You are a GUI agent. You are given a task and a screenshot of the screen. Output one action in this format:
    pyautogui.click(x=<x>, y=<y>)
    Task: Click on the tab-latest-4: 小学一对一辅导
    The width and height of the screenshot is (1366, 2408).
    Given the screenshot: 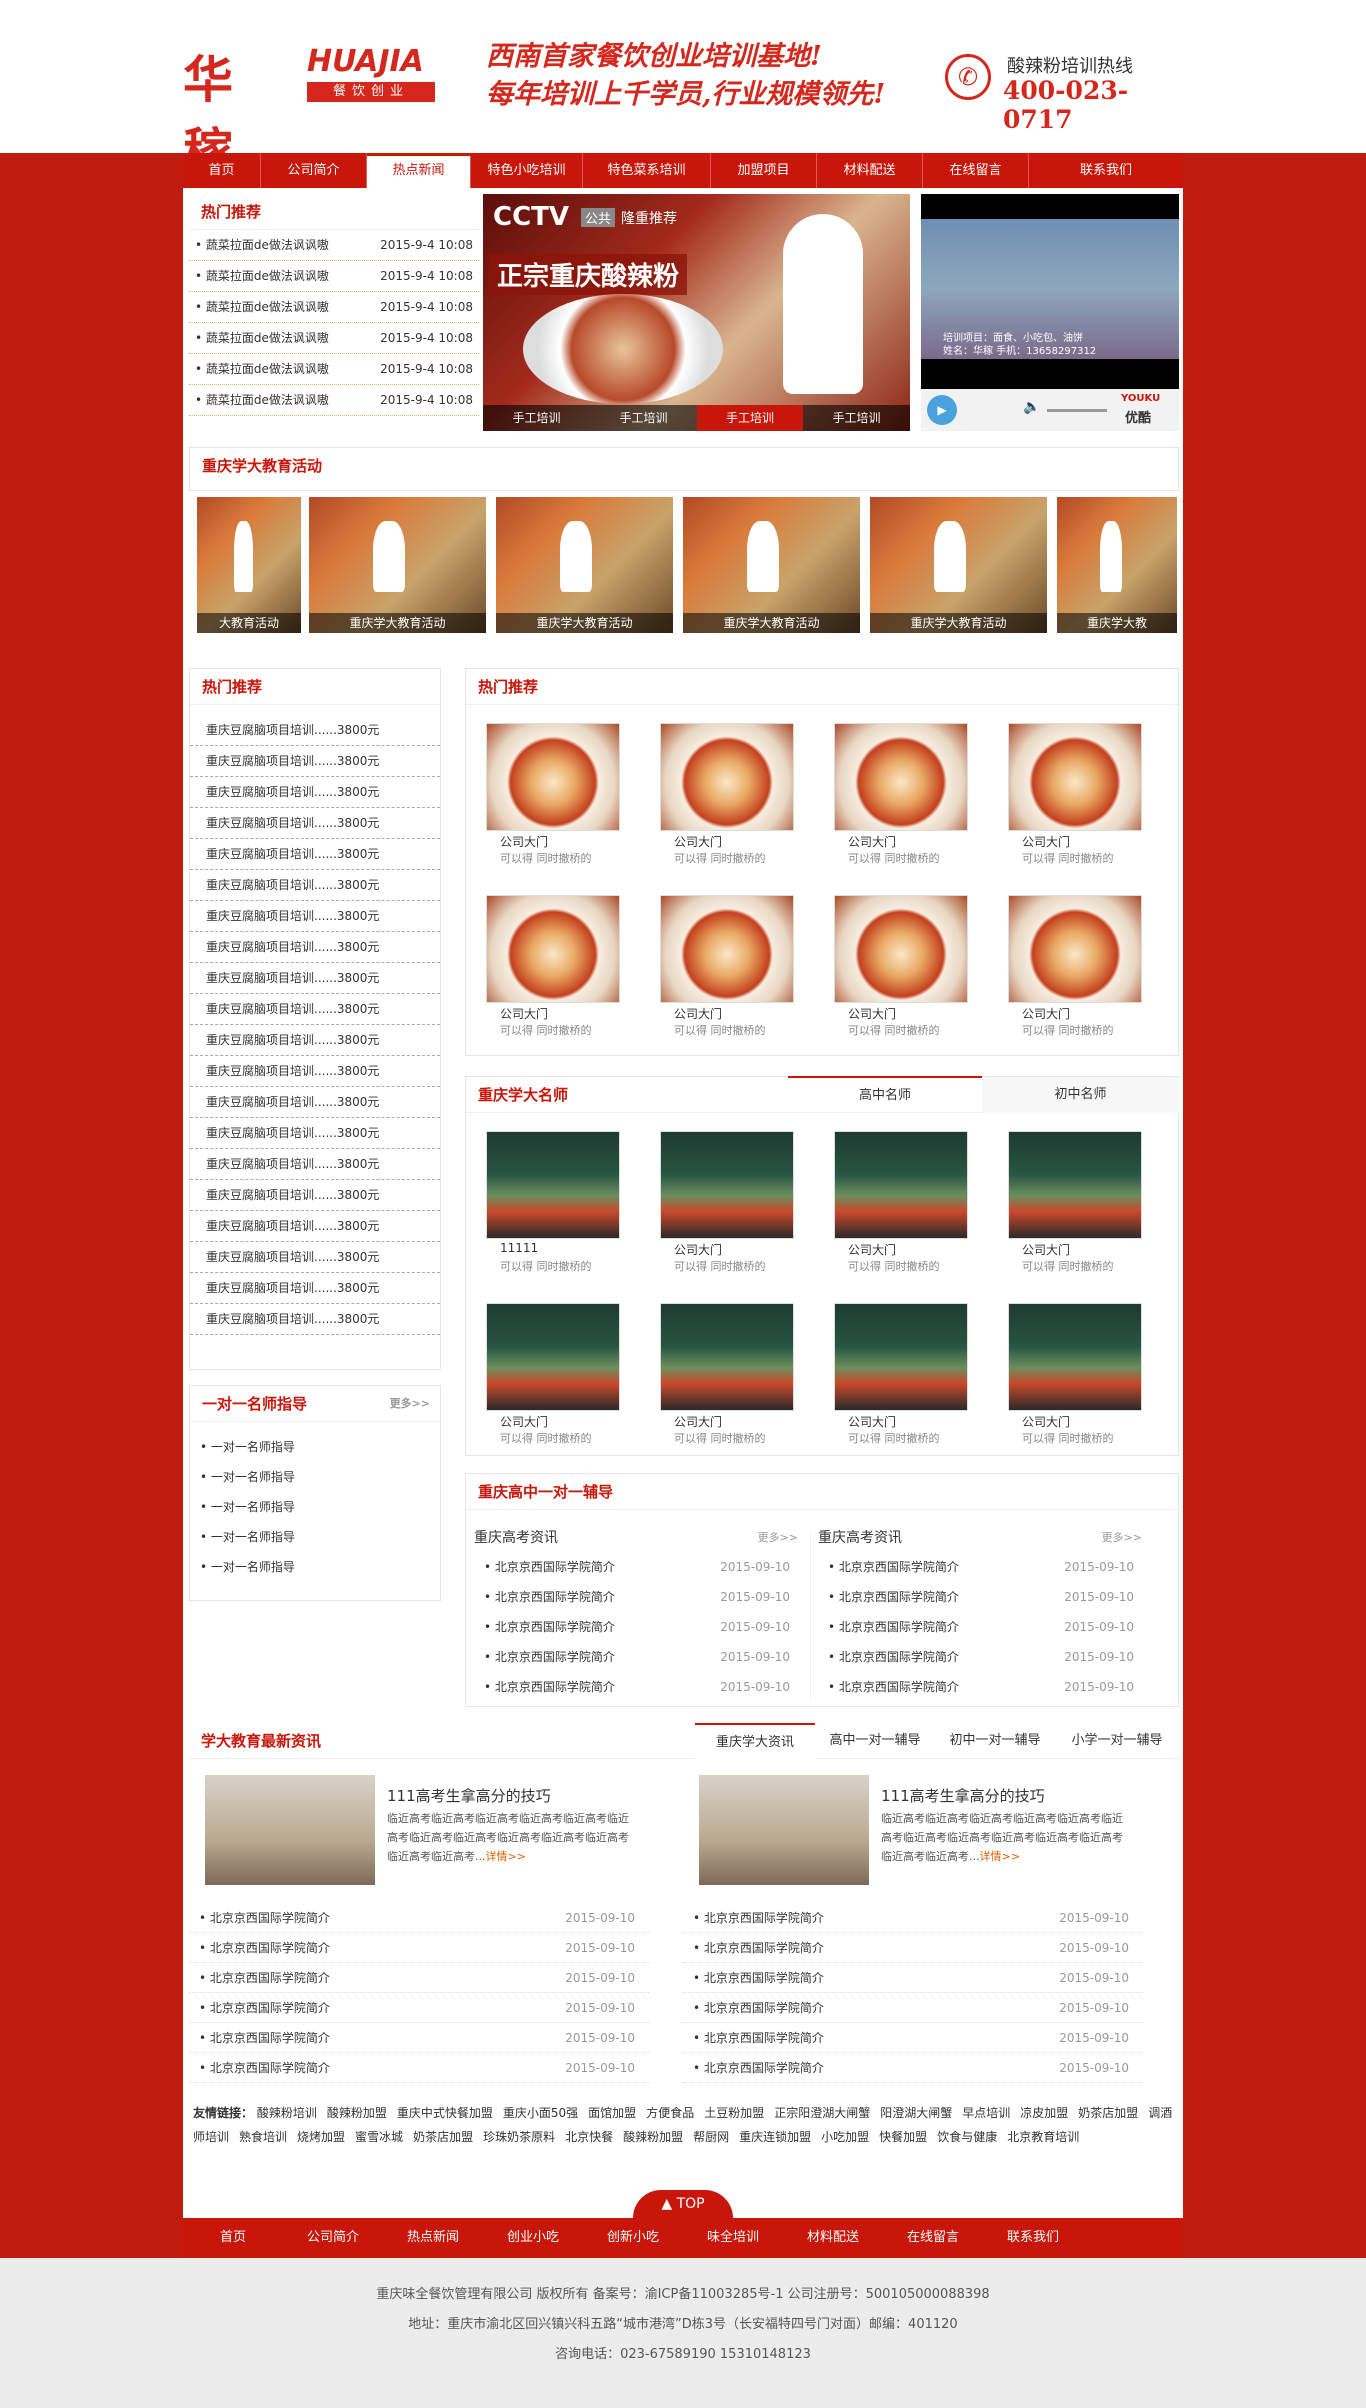 What is the action you would take?
    pyautogui.click(x=1117, y=1741)
    